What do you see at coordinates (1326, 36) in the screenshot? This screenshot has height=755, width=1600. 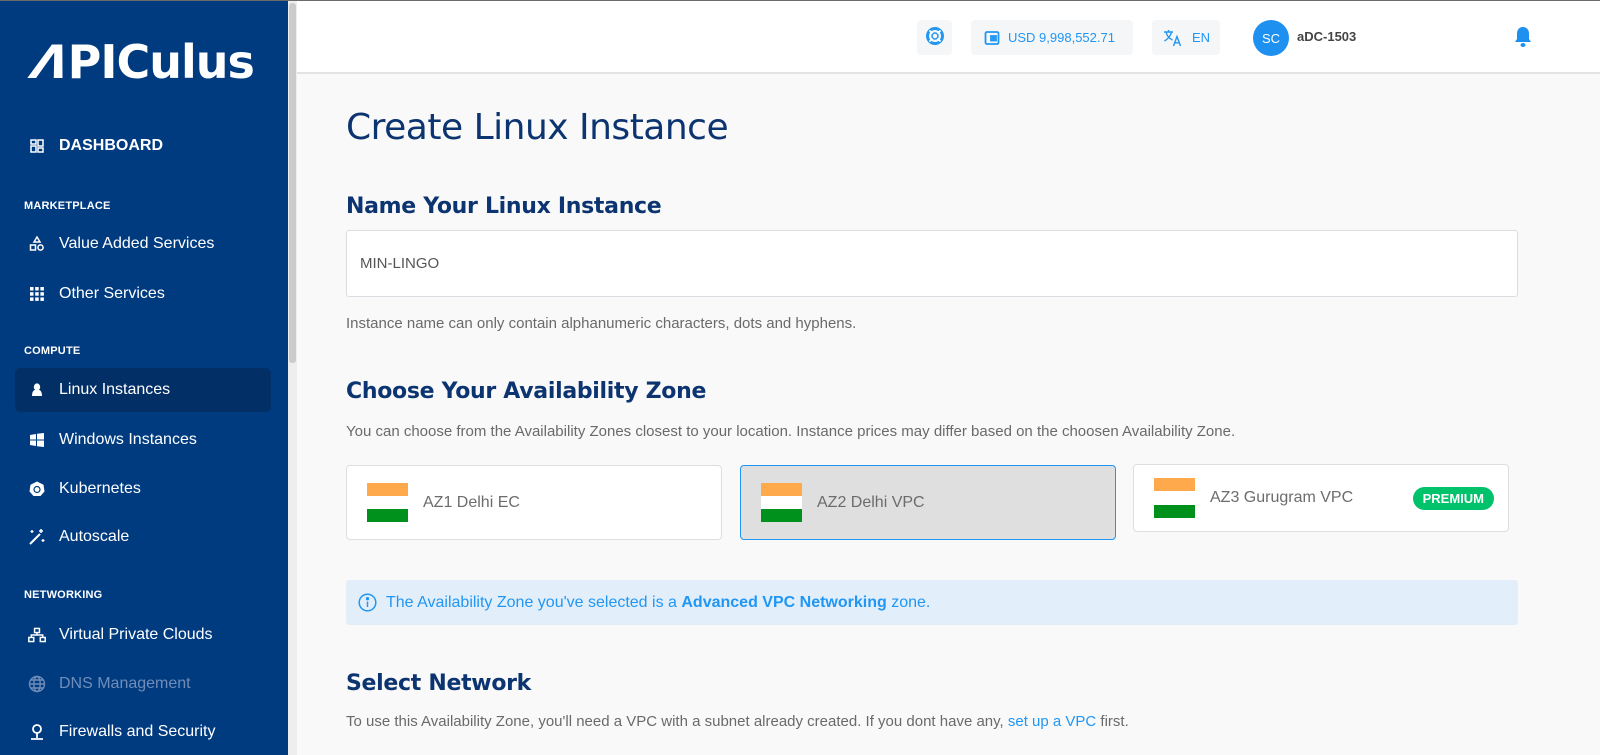 I see `user-name: aDC-1503` at bounding box center [1326, 36].